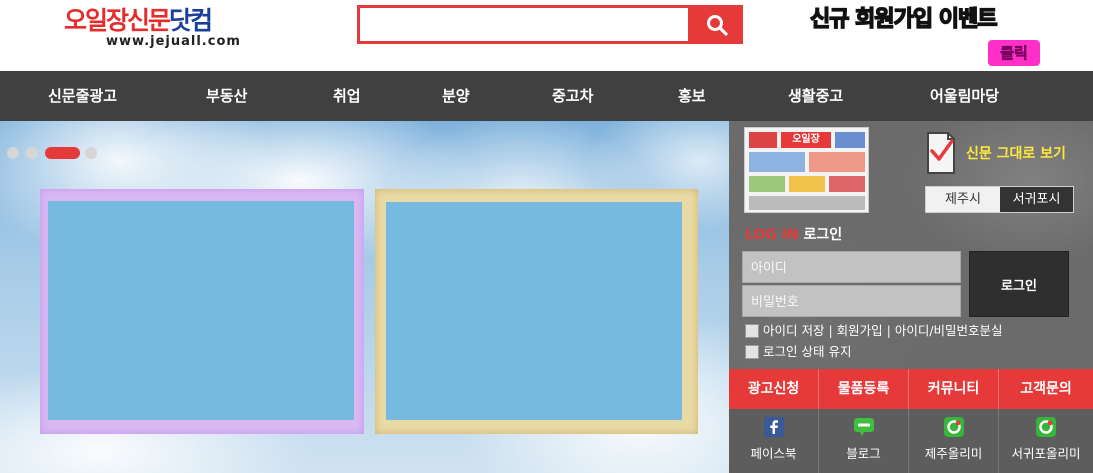  I want to click on newspaper-check-icon, so click(941, 153).